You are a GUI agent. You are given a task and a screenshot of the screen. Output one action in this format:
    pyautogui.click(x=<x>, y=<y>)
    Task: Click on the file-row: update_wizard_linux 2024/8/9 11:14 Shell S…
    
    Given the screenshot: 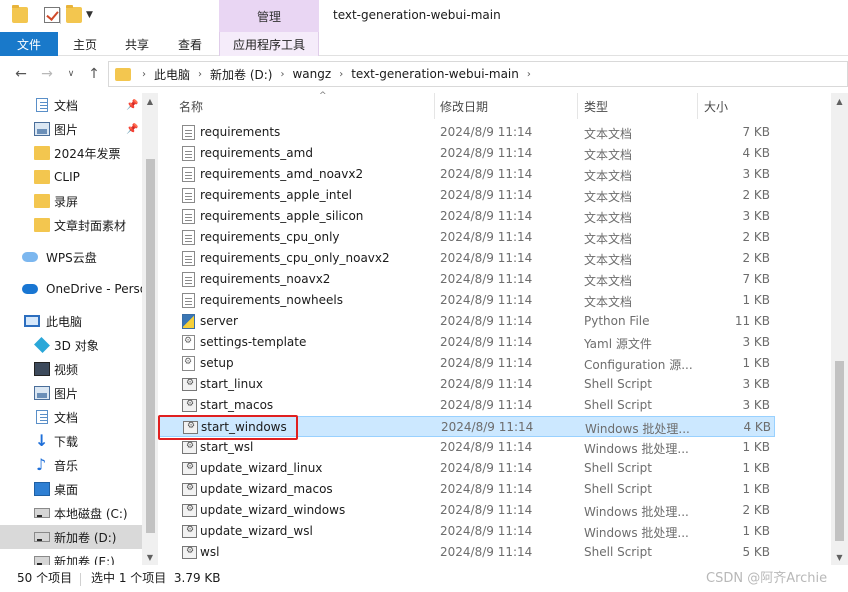 What is the action you would take?
    pyautogui.click(x=466, y=468)
    